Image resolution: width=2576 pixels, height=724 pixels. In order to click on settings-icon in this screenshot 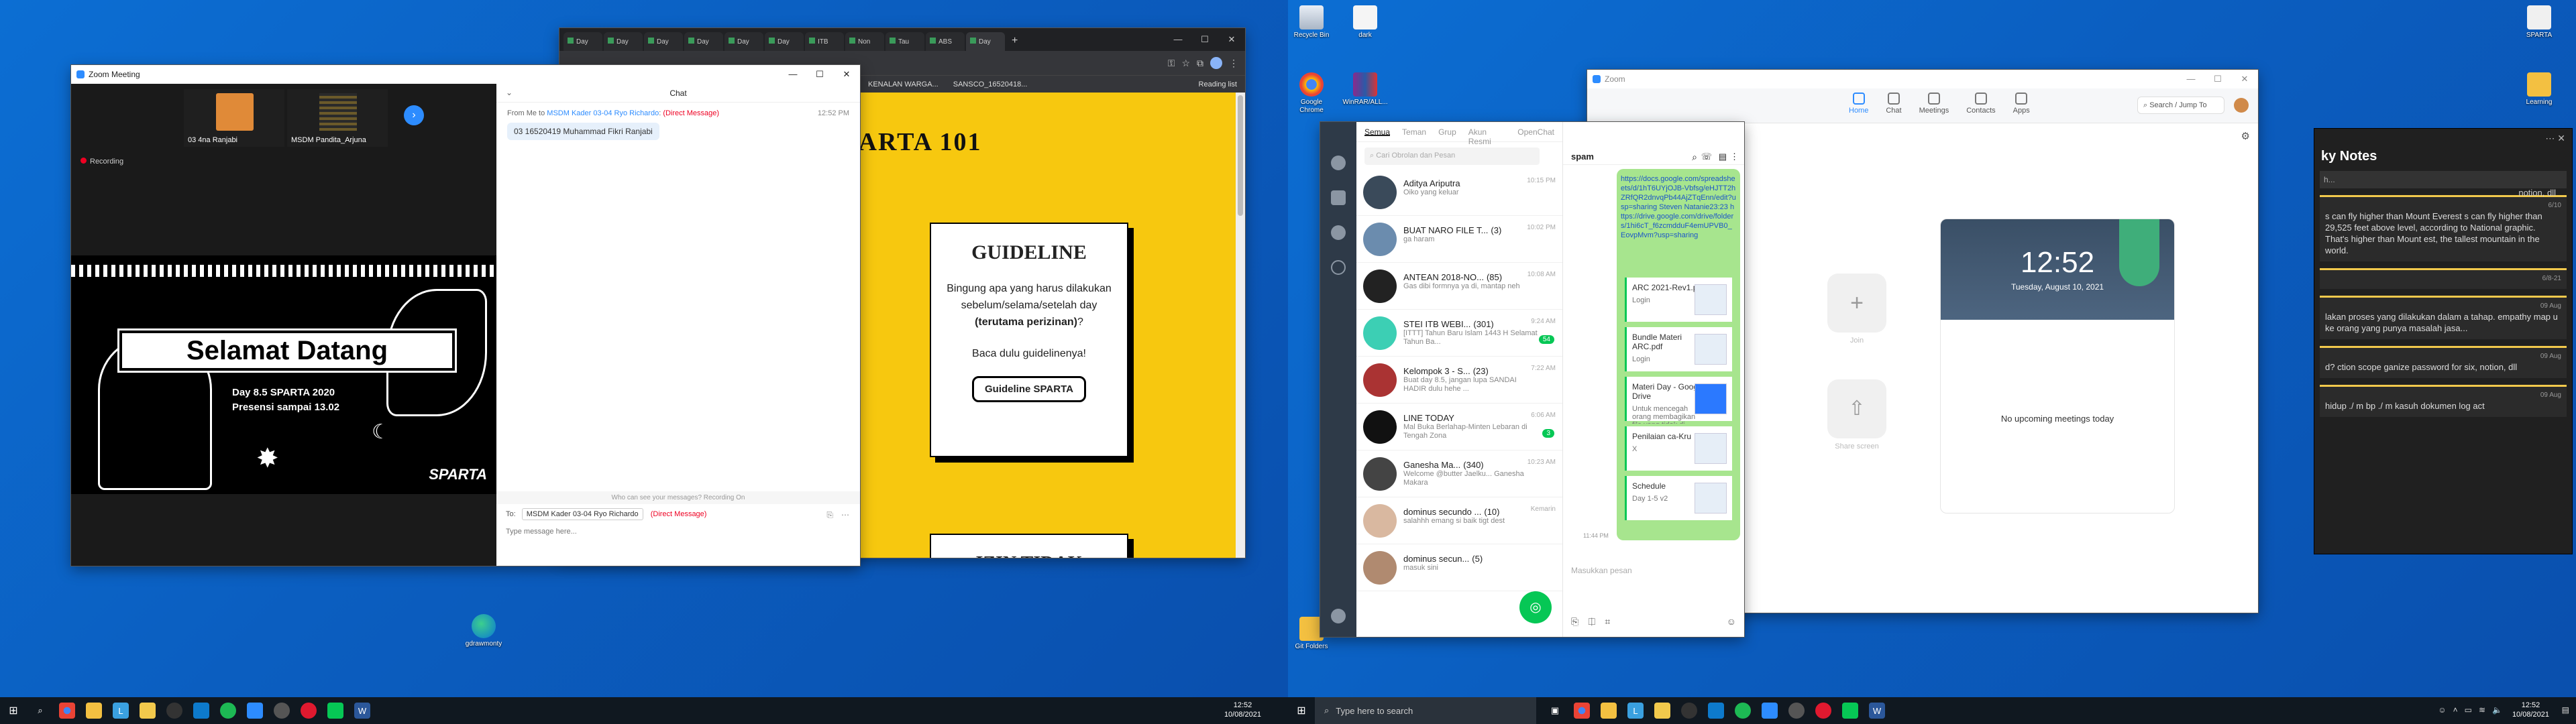, I will do `click(1338, 616)`.